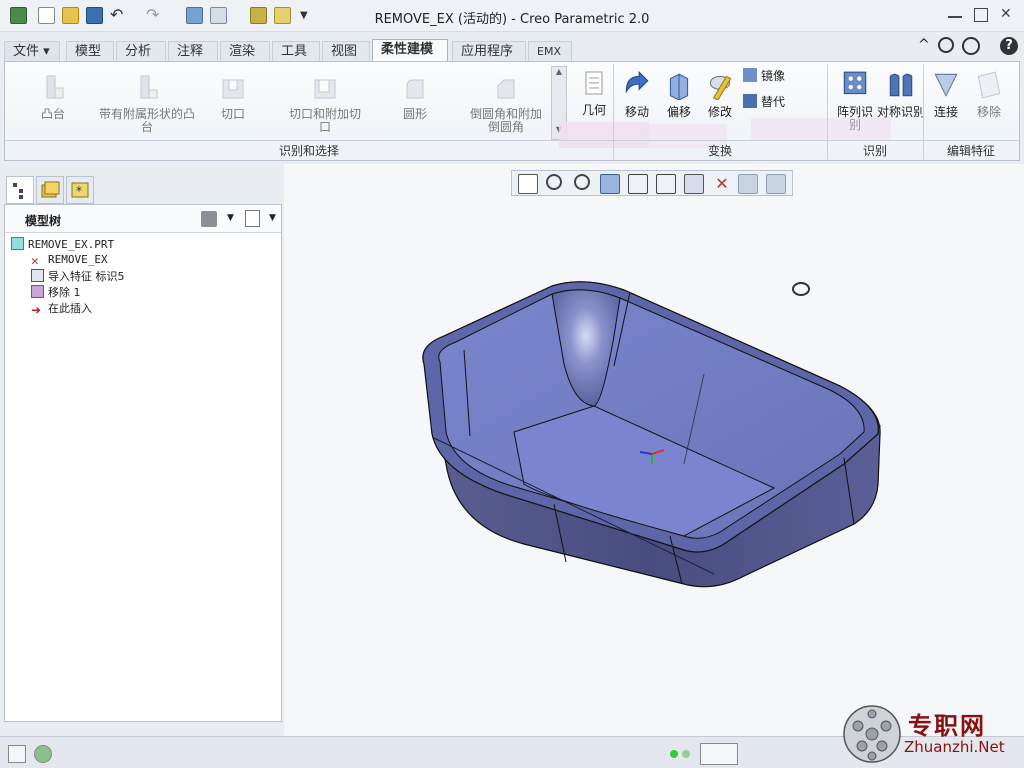 The width and height of the screenshot is (1024, 768). Describe the element at coordinates (679, 94) in the screenshot. I see `offset-button: 偏移` at that location.